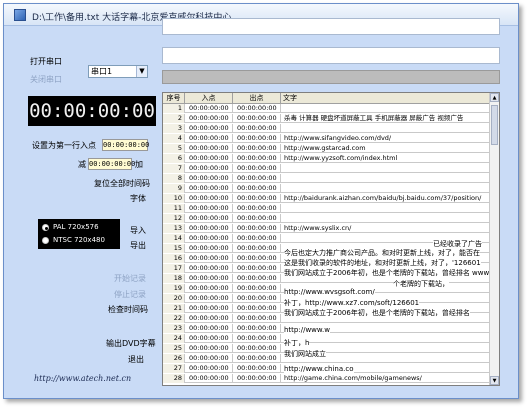 This screenshot has height=407, width=530. What do you see at coordinates (174, 268) in the screenshot?
I see `row-number: 17` at bounding box center [174, 268].